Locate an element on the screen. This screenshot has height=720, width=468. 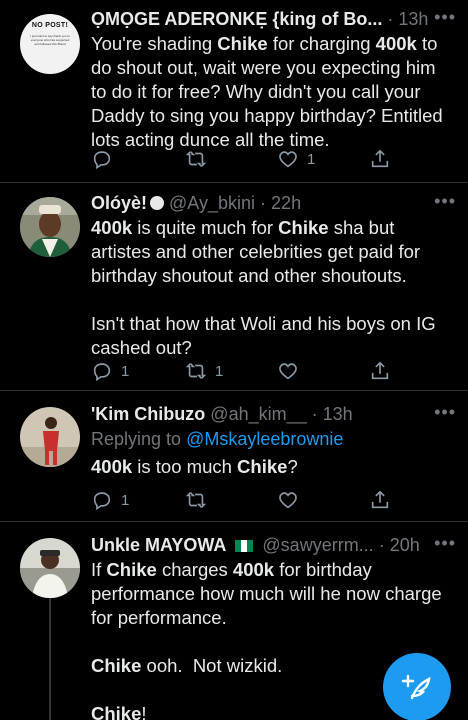
tweet-header: 'Kim Chibuzo @ah_kim__ · 13h ••• is located at coordinates (273, 414).